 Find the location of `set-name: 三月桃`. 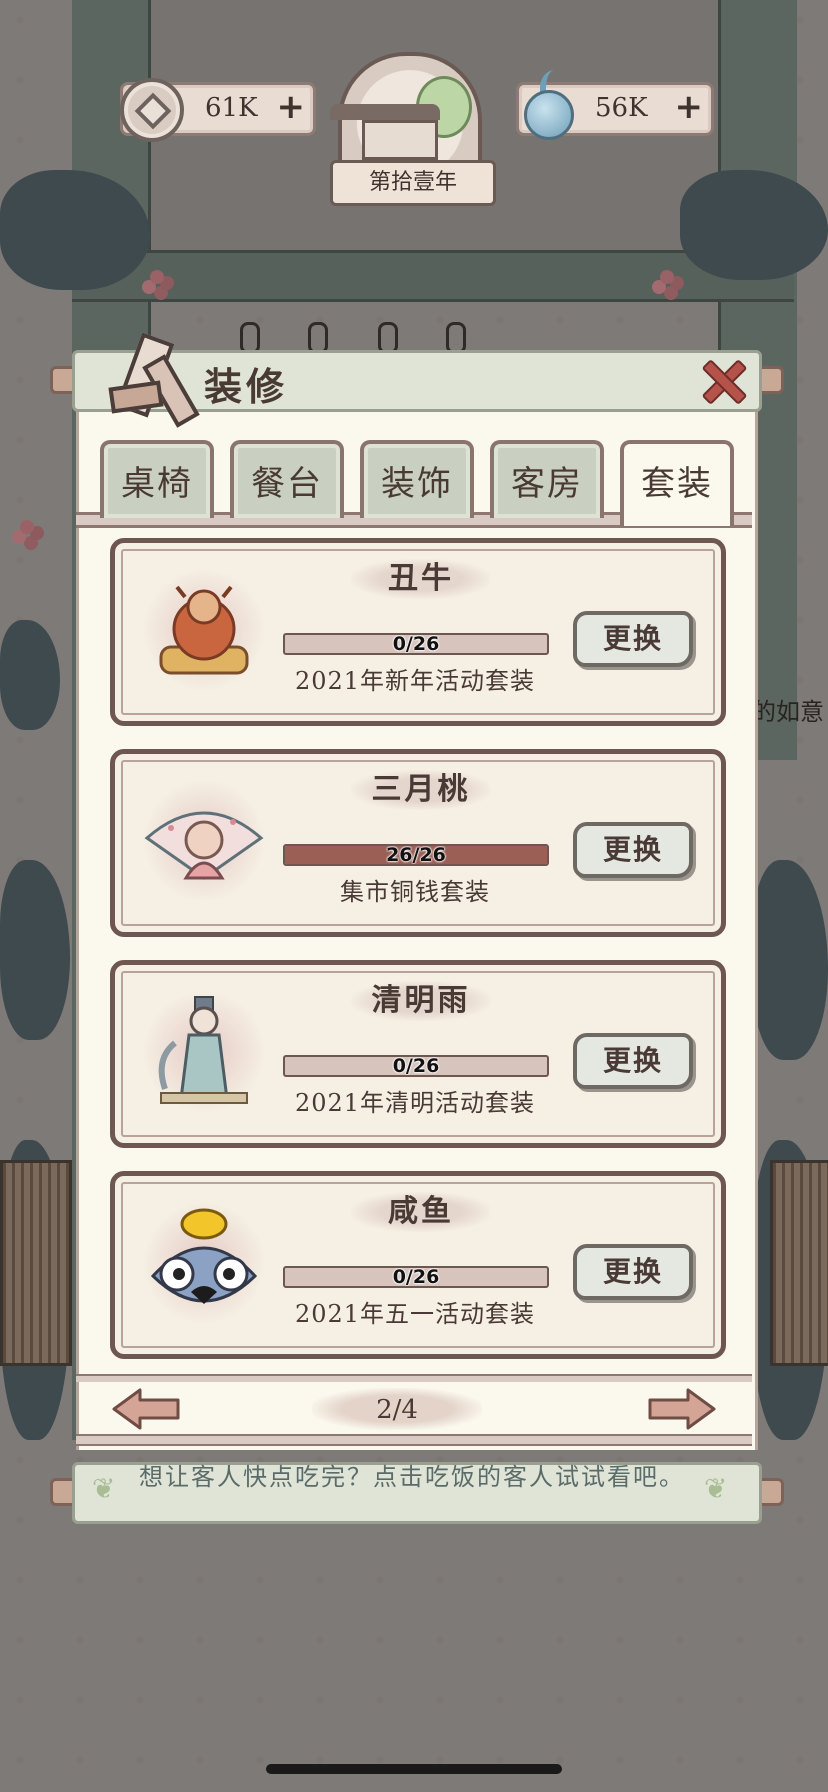

set-name: 三月桃 is located at coordinates (421, 789).